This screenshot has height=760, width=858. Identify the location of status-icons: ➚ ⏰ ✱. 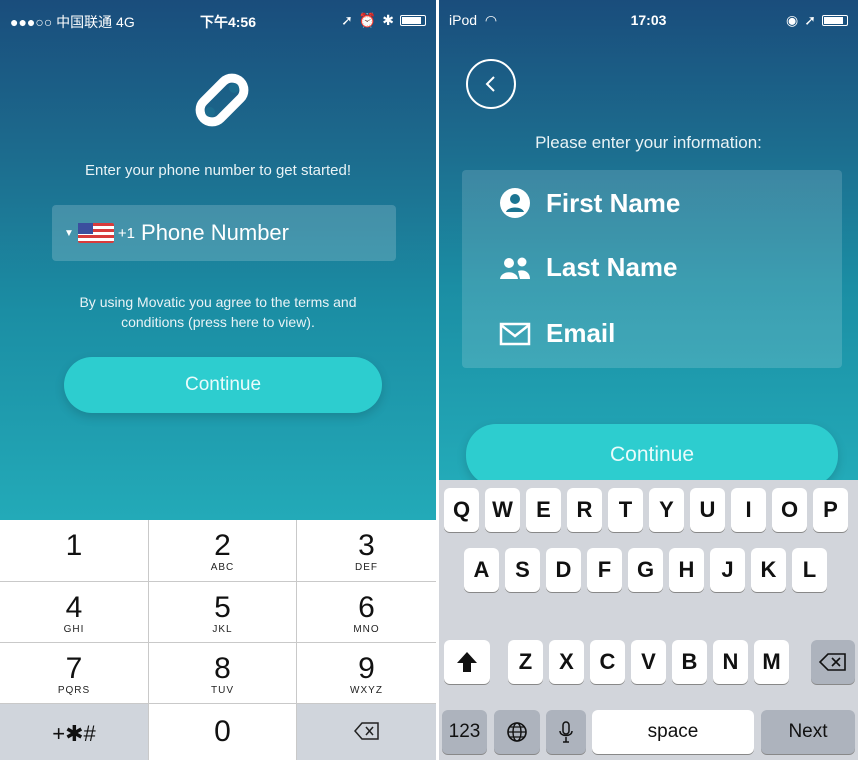
(383, 20).